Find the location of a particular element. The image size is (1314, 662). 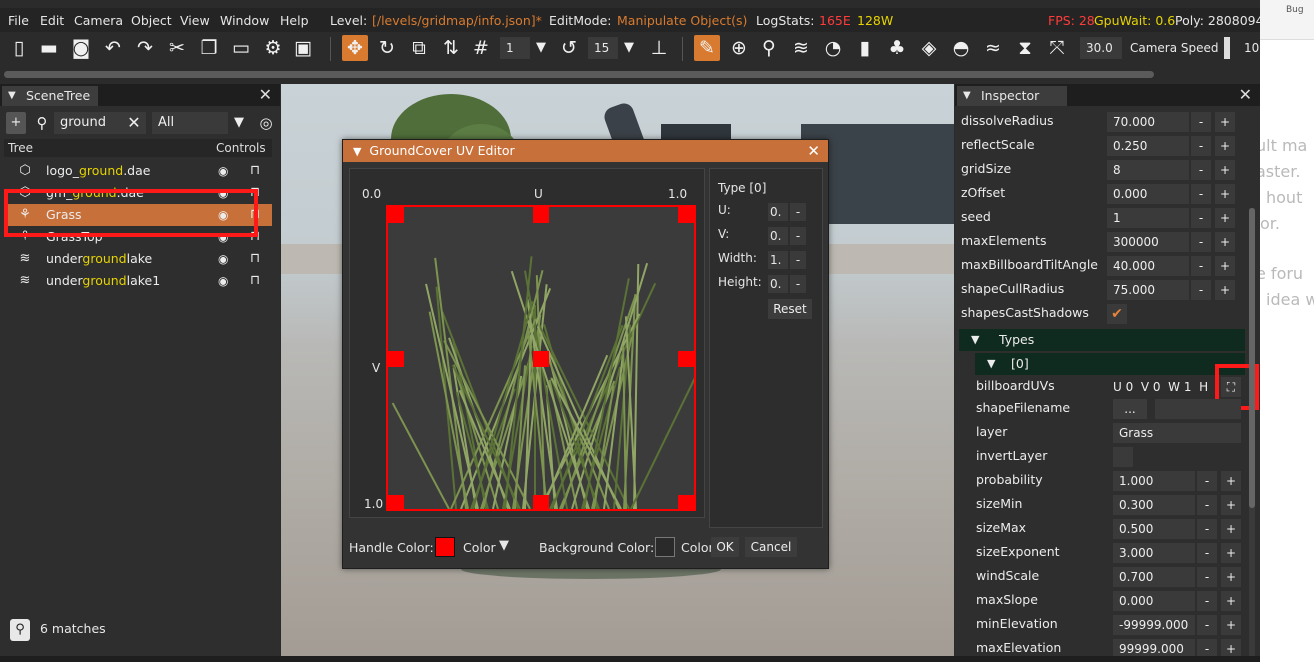

delete-icon: ▮ is located at coordinates (865, 48).